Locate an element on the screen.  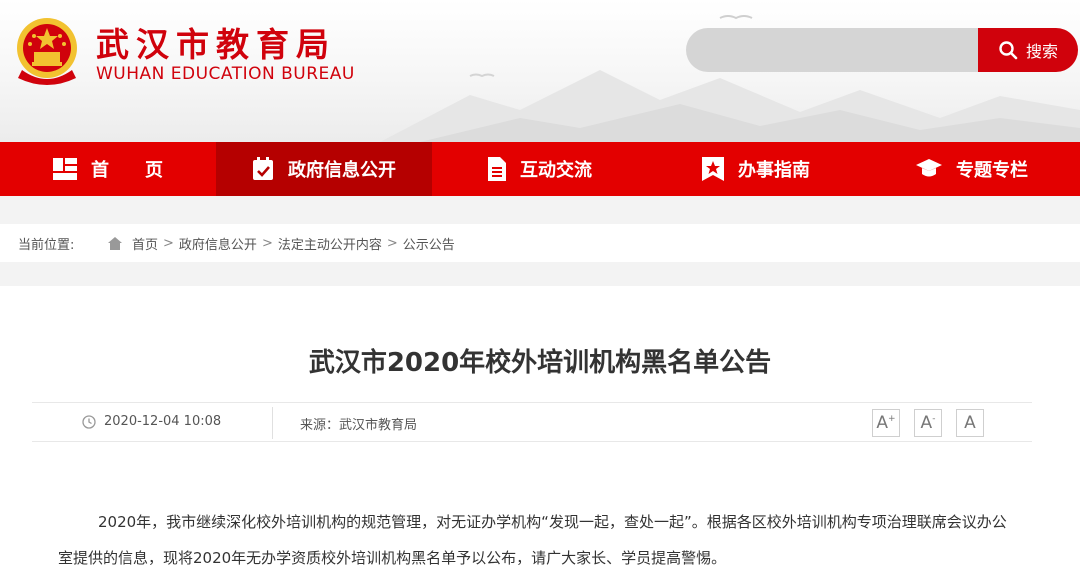
nav-item-home: 首 页 is located at coordinates (108, 169).